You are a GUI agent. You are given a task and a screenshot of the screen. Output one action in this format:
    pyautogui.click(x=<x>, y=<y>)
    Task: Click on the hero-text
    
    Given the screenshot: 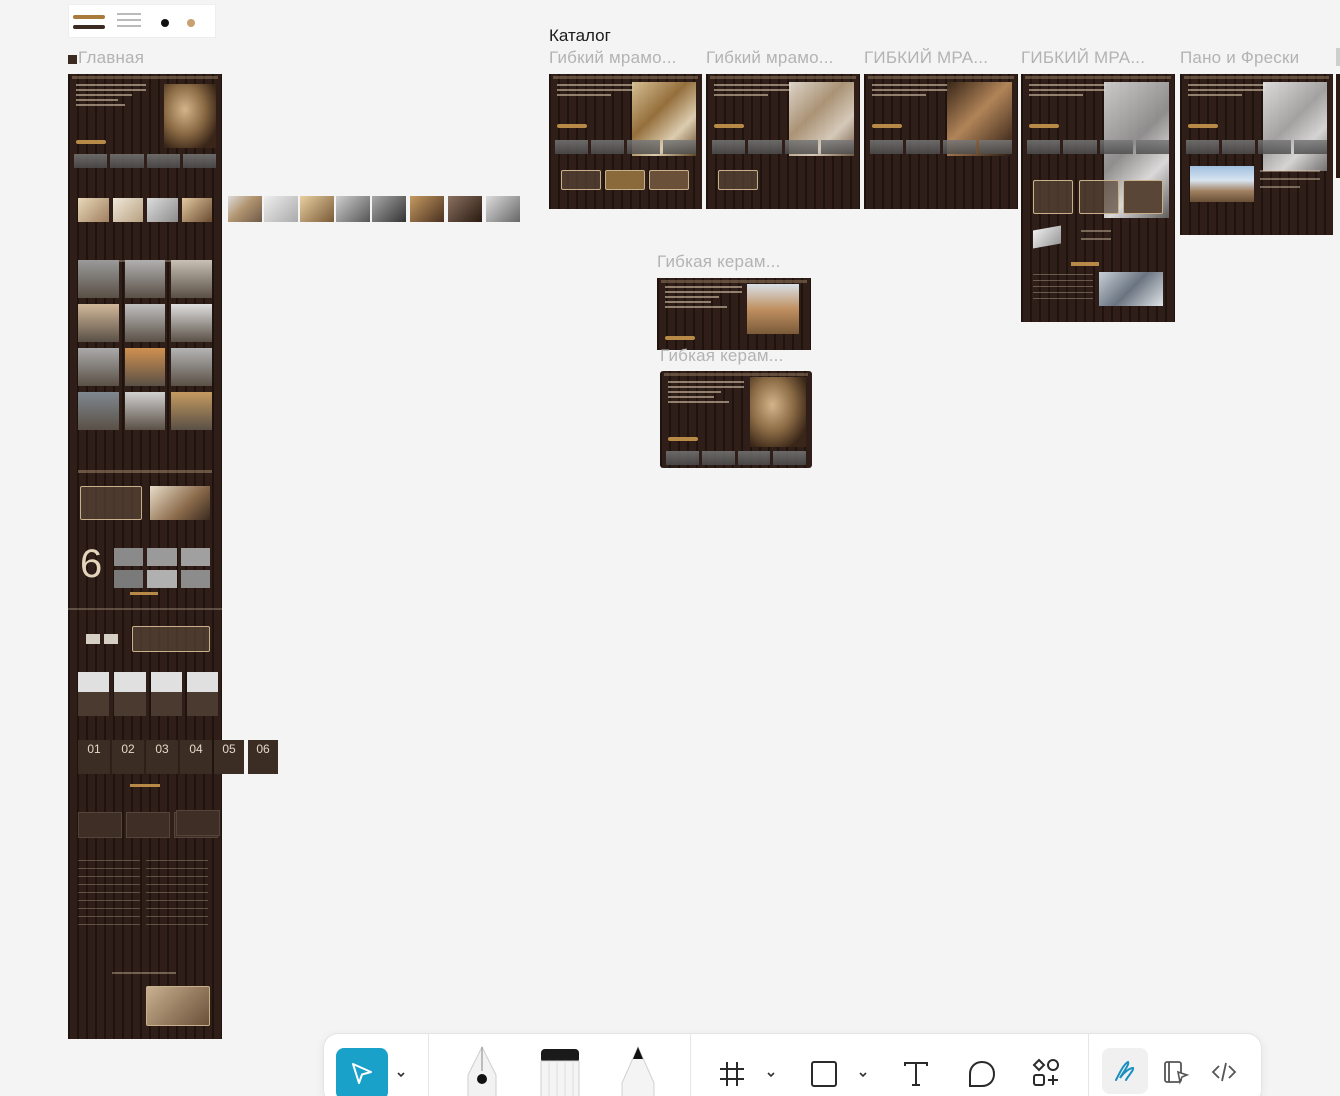 What is the action you would take?
    pyautogui.click(x=111, y=96)
    